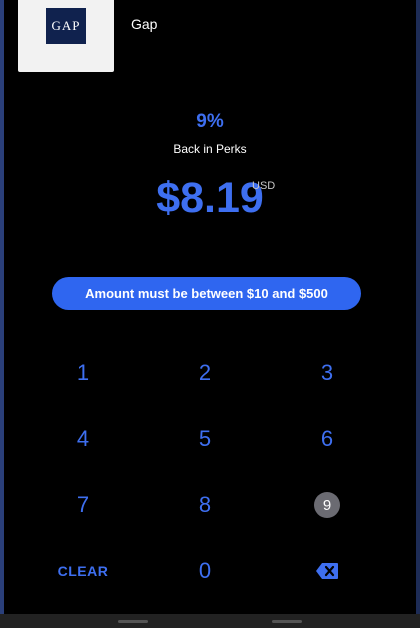  I want to click on key-8: 8, so click(205, 505).